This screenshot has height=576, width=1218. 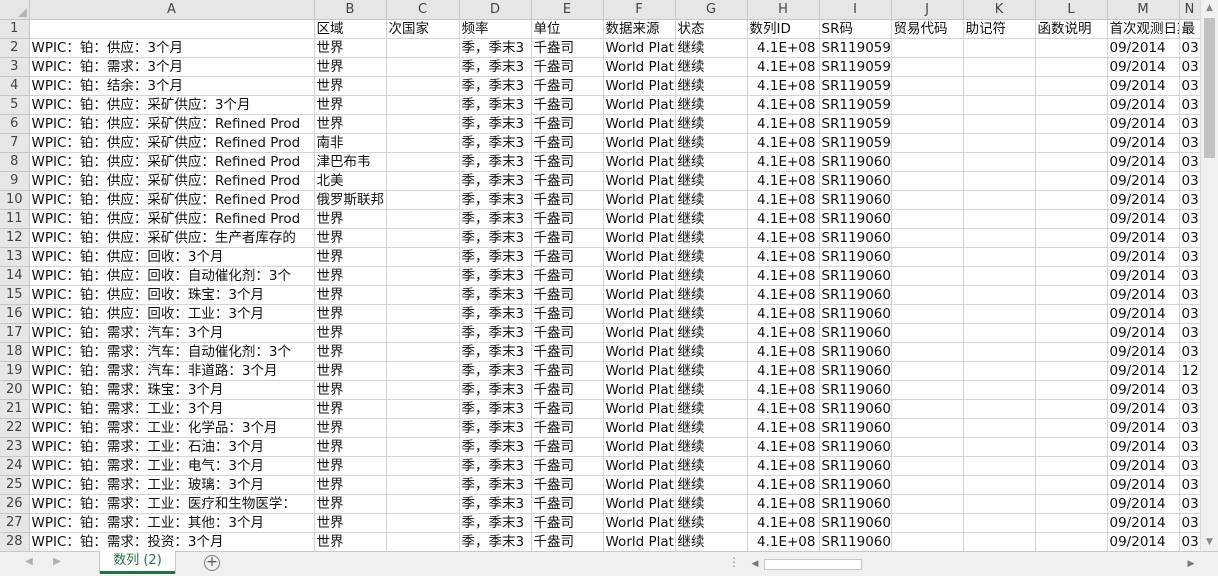 I want to click on cell-m16: 09/2014, so click(x=1143, y=314).